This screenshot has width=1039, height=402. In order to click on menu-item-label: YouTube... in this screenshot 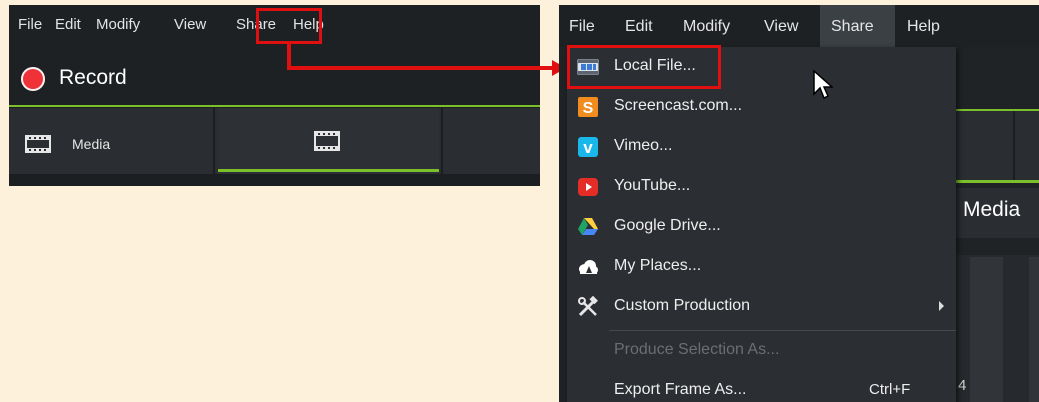, I will do `click(652, 185)`.